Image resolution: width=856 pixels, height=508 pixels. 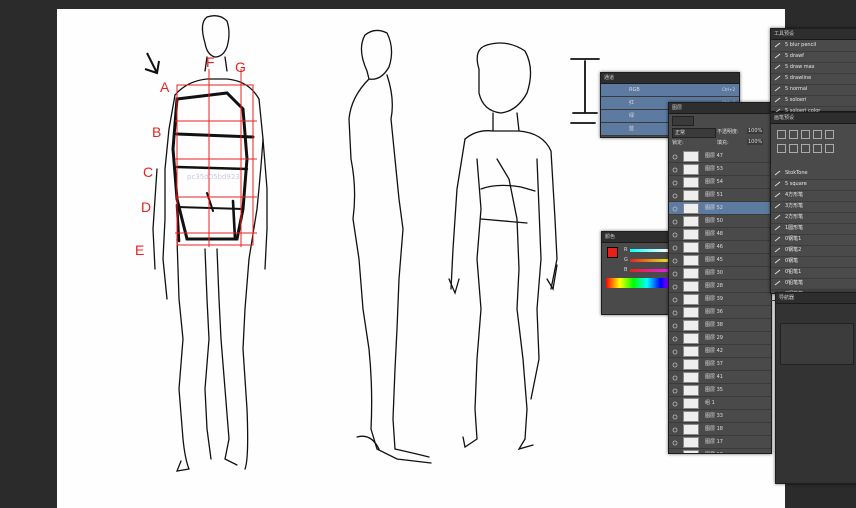 I want to click on blend-mode-select: 正常, so click(x=694, y=133).